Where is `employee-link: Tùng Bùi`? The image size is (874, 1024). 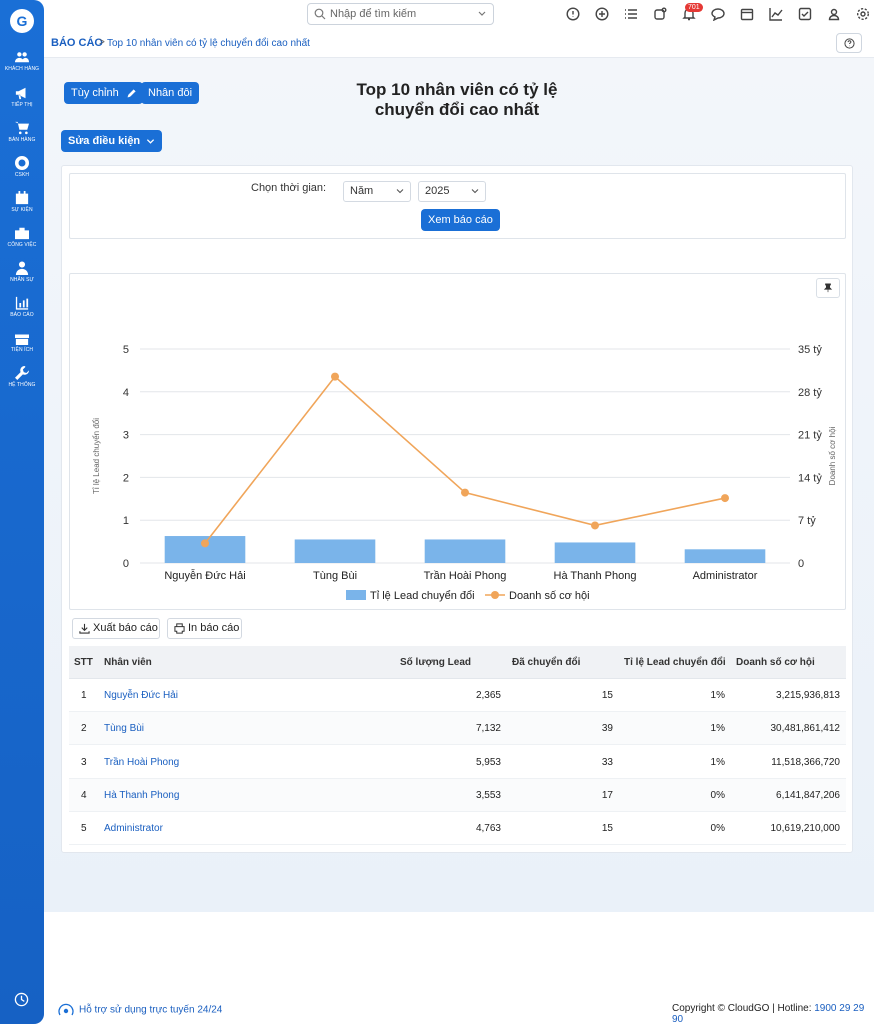
employee-link: Tùng Bùi is located at coordinates (124, 728).